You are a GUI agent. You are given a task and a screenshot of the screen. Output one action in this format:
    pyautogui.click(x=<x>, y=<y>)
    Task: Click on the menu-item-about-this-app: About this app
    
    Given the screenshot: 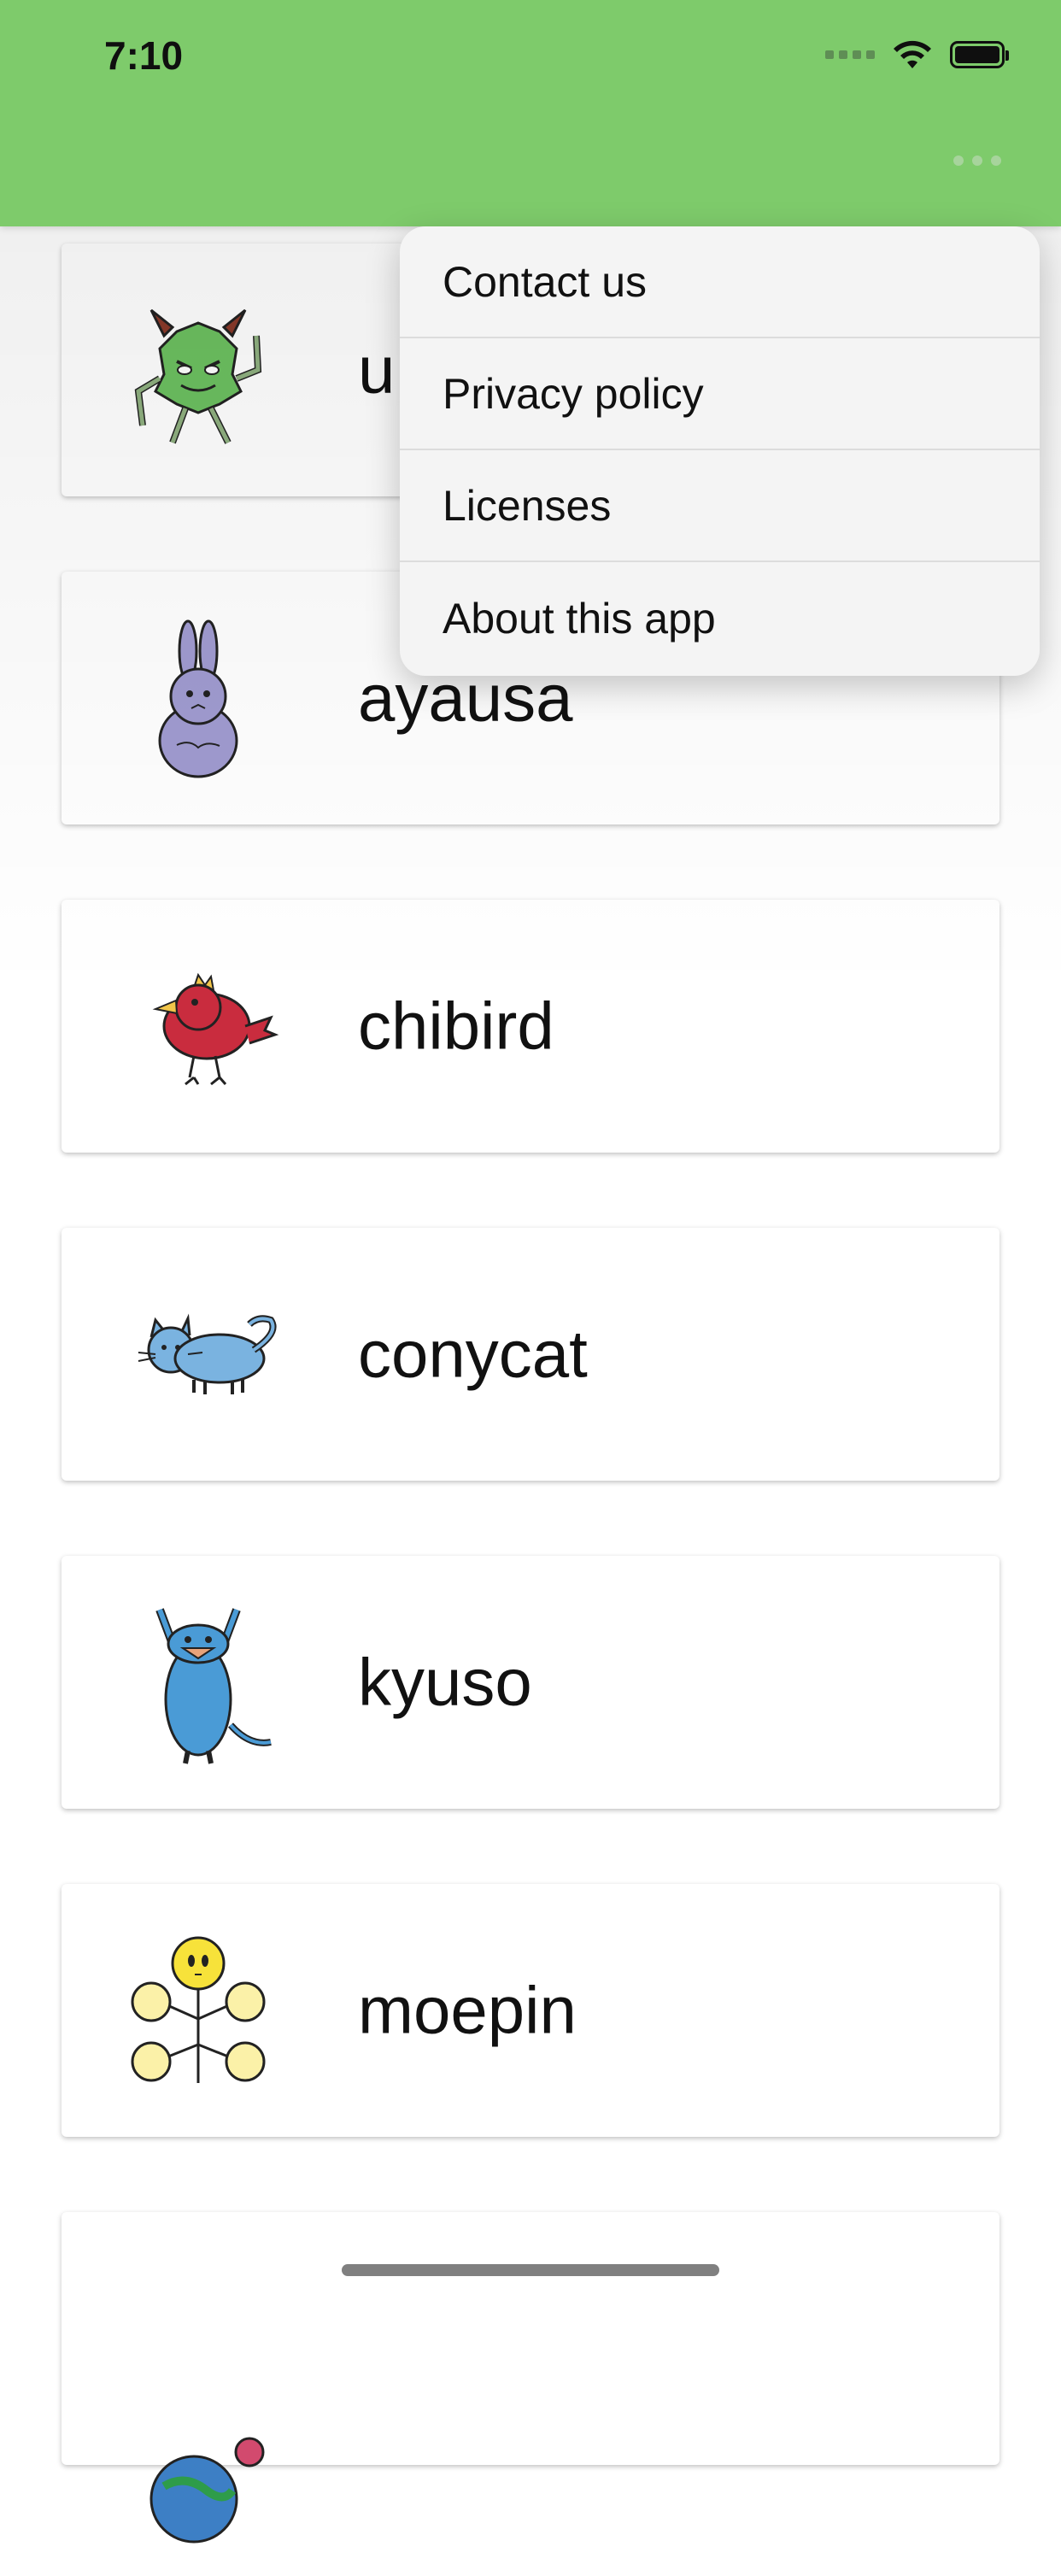 What is the action you would take?
    pyautogui.click(x=720, y=618)
    